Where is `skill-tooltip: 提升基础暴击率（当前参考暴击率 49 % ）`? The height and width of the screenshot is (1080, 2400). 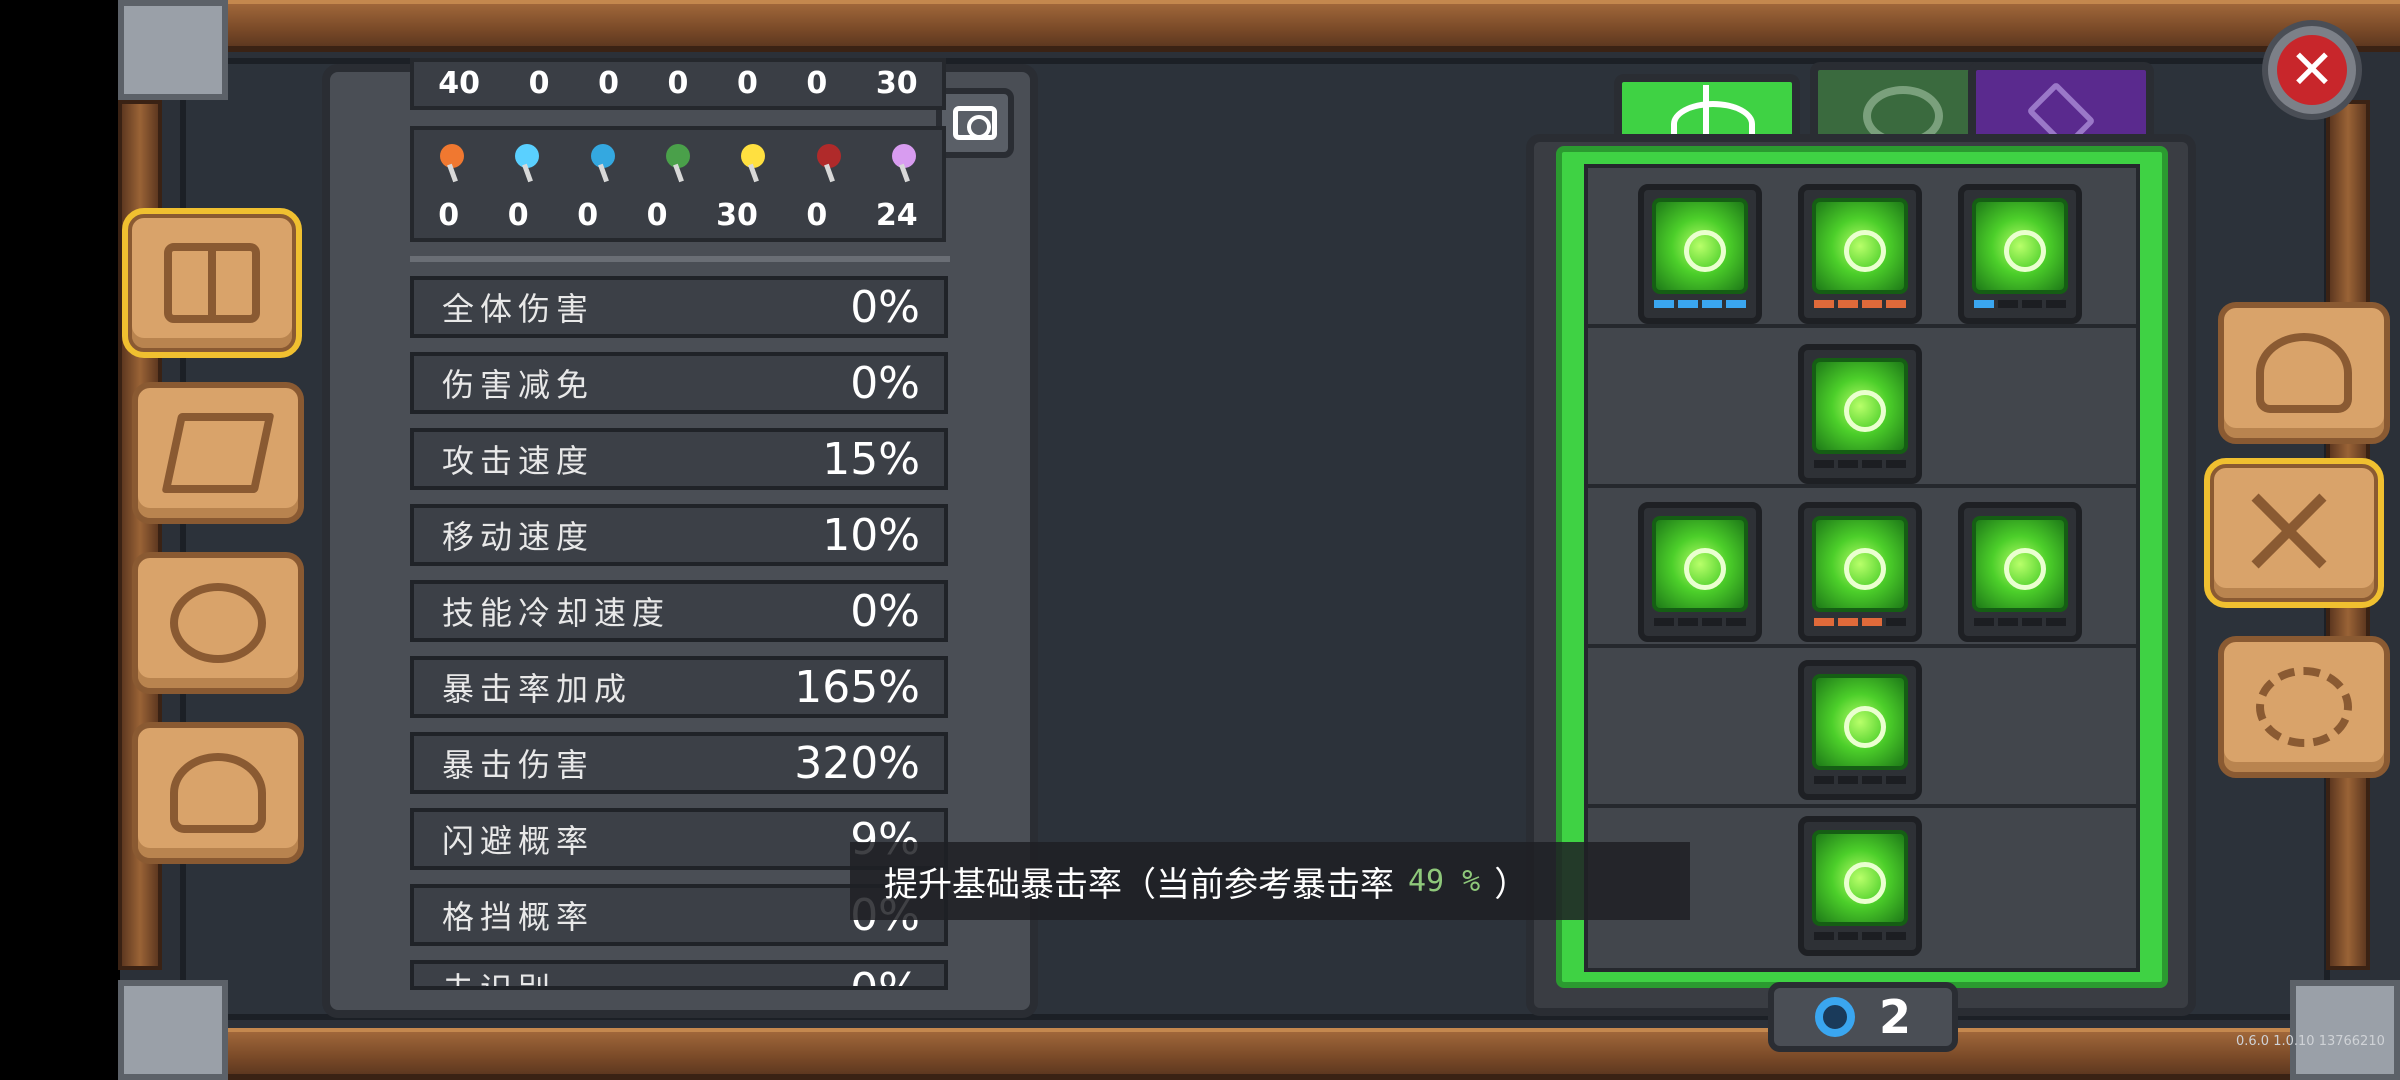
skill-tooltip: 提升基础暴击率（当前参考暴击率 49 % ） is located at coordinates (1270, 881).